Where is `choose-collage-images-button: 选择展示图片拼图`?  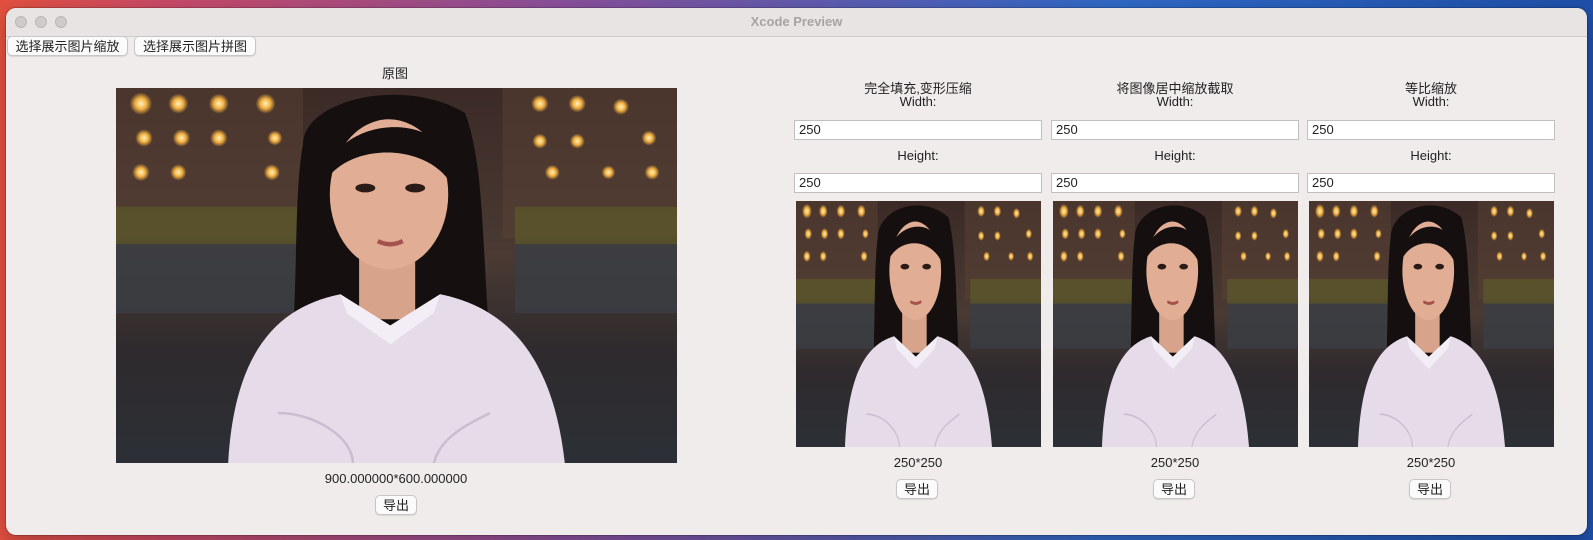
choose-collage-images-button: 选择展示图片拼图 is located at coordinates (195, 46).